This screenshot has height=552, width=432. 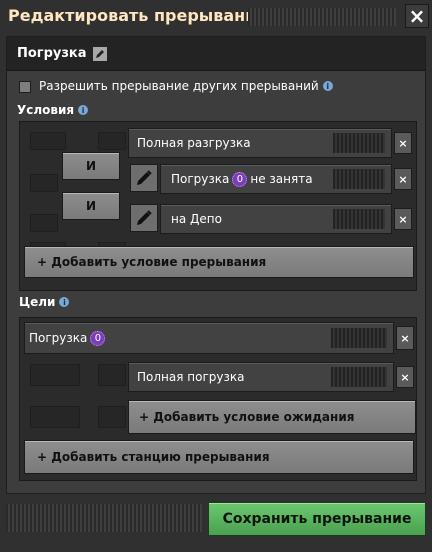 I want to click on close-button: ×, so click(x=417, y=16).